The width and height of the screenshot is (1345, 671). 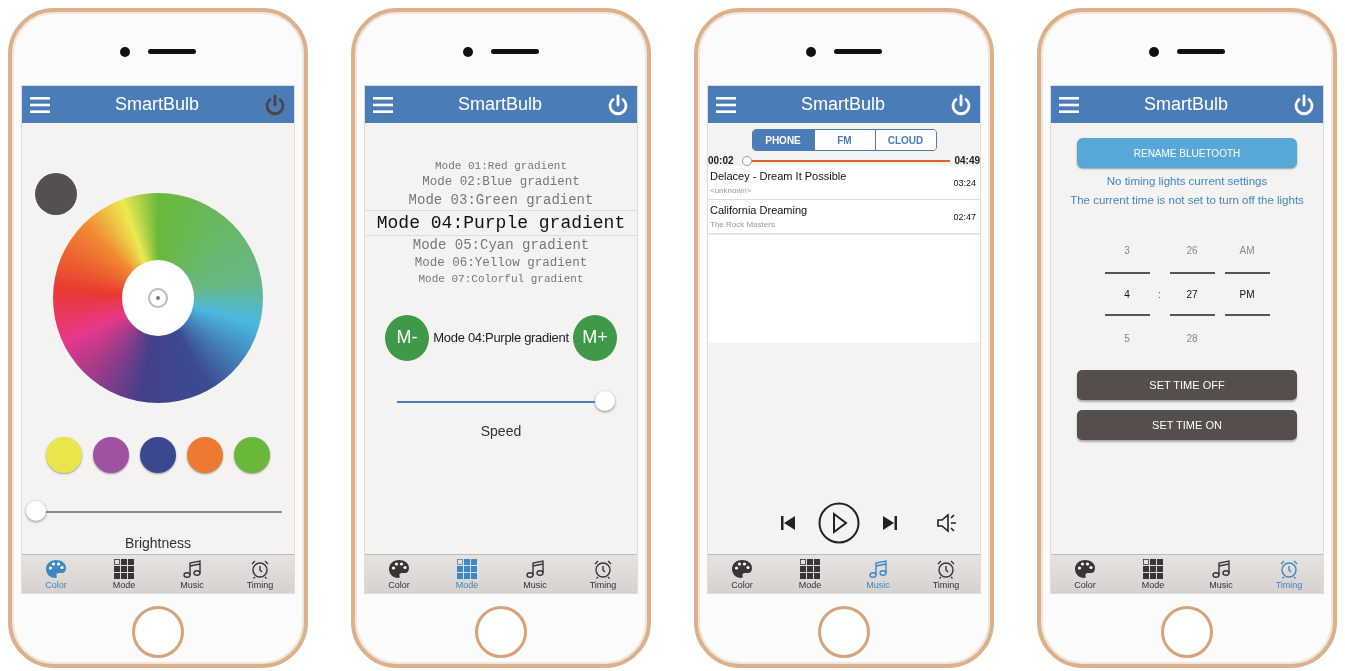 I want to click on picker-value: 28, so click(x=1192, y=338).